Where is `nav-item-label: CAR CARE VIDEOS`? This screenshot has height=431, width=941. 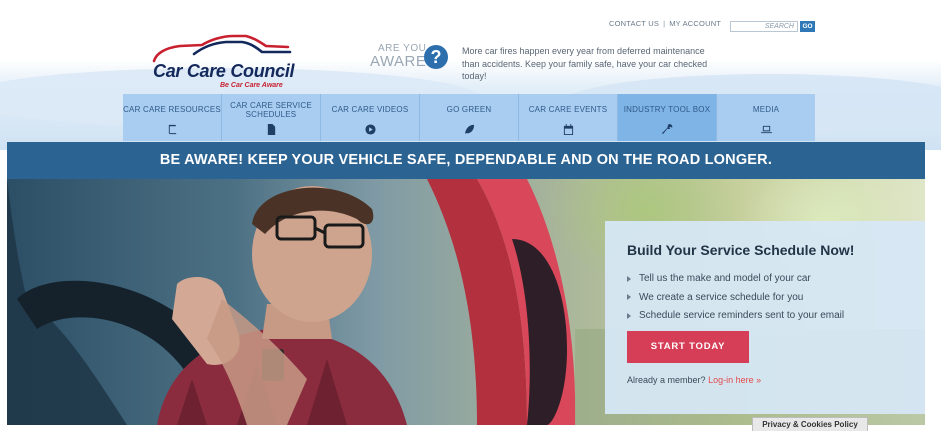
nav-item-label: CAR CARE VIDEOS is located at coordinates (370, 110).